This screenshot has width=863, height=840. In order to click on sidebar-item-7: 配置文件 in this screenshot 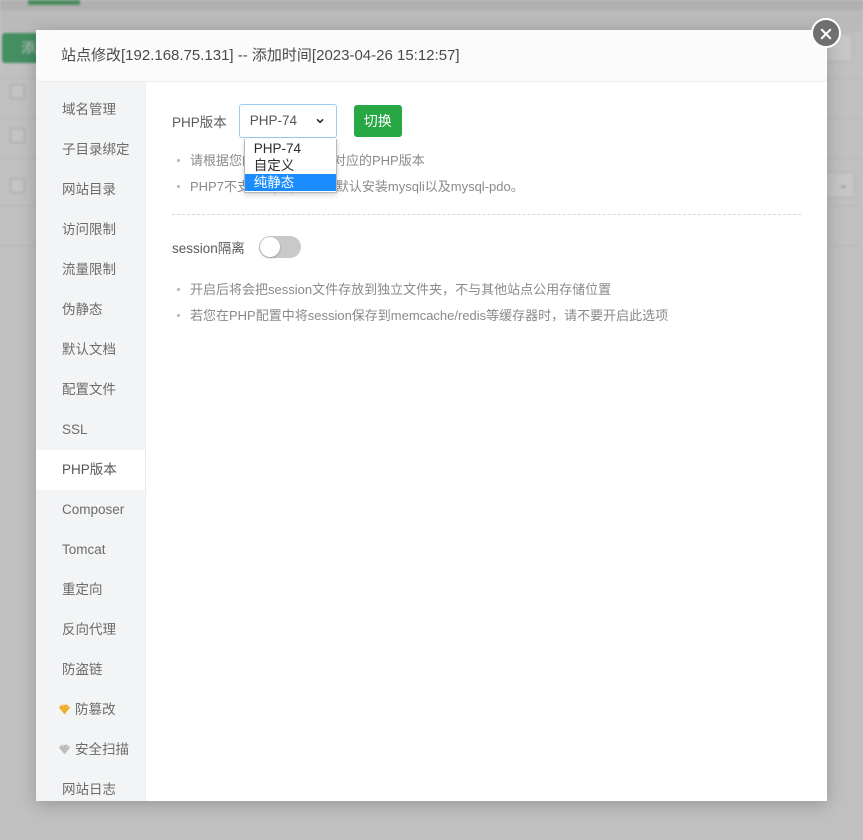, I will do `click(90, 390)`.